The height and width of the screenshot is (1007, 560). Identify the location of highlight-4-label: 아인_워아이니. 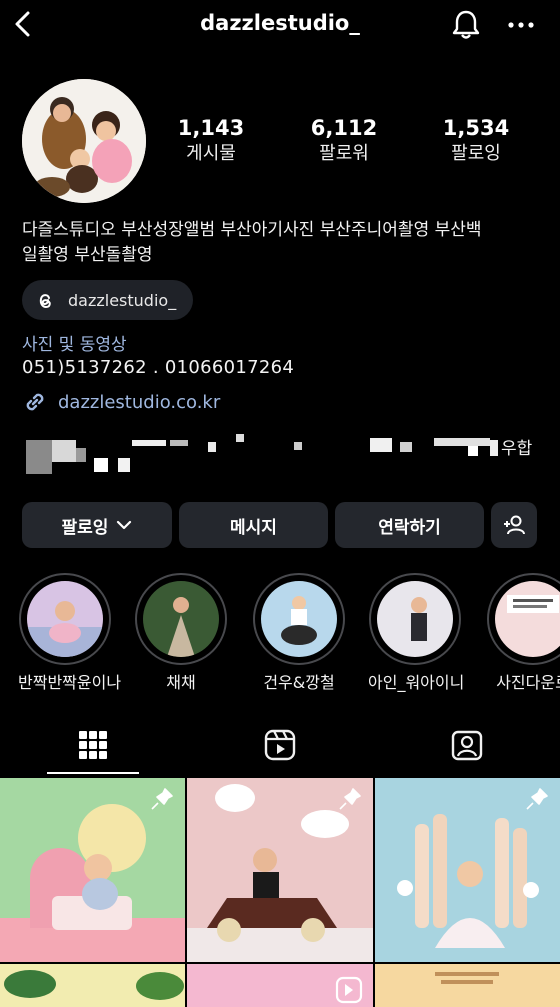
(416, 682).